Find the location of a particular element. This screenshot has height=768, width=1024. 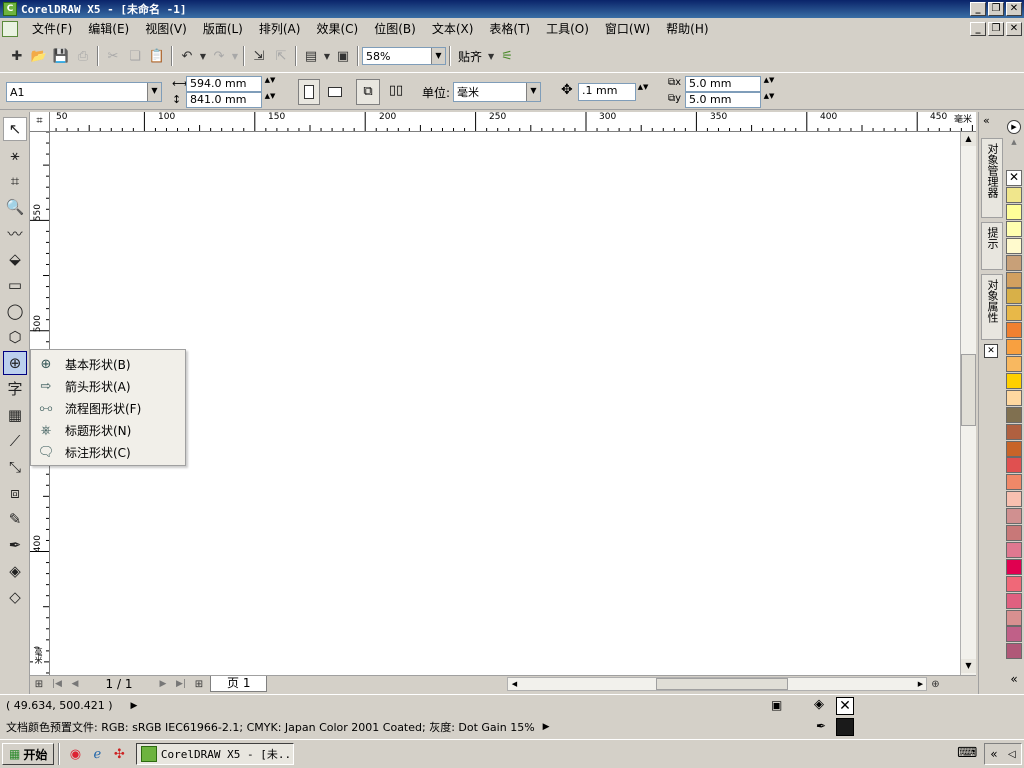

rectangle-tool-icon: ▭ is located at coordinates (15, 285).